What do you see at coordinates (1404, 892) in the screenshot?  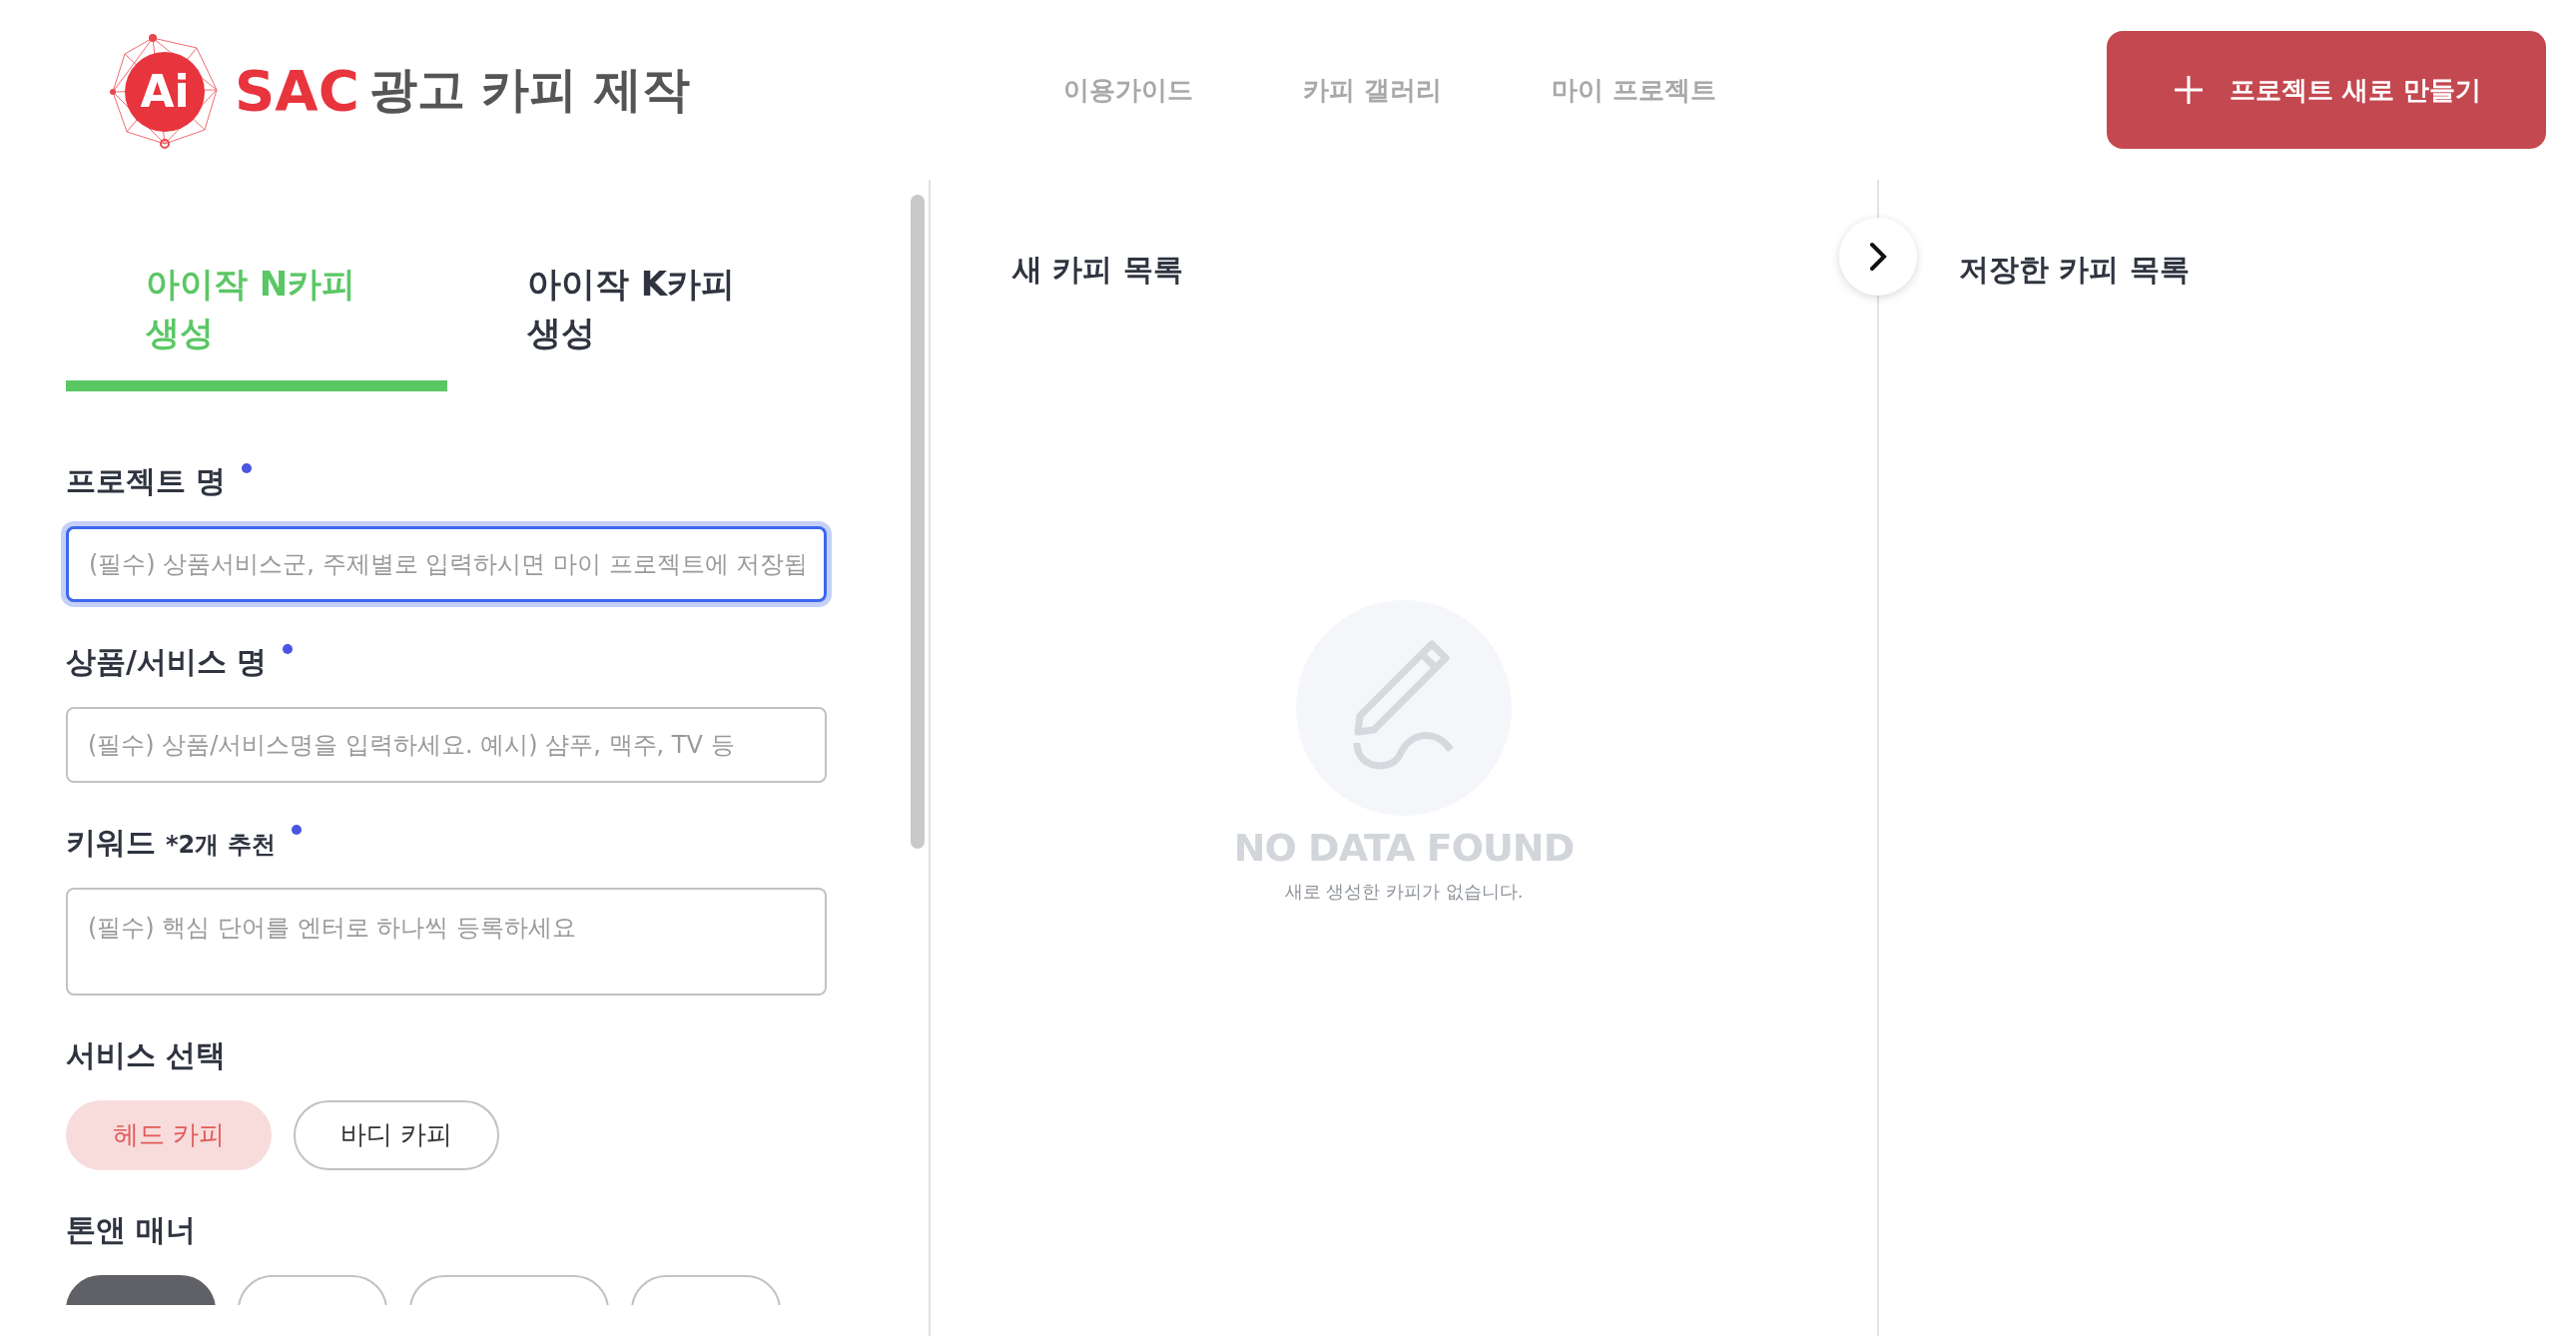 I see `empty-message: 새로 생성한 카피가 없습니다.` at bounding box center [1404, 892].